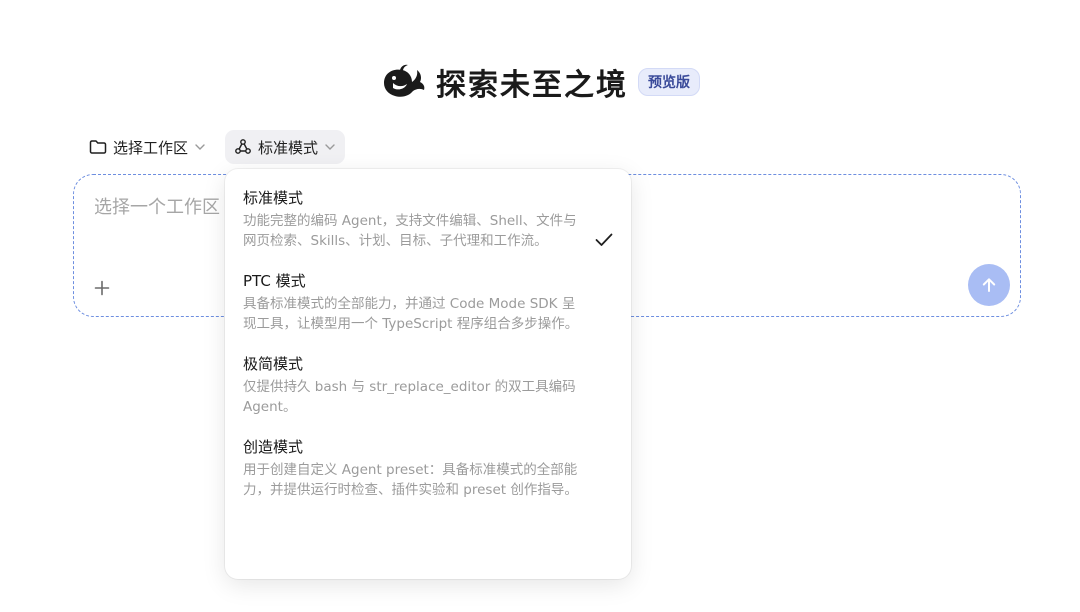 This screenshot has height=612, width=1080. What do you see at coordinates (669, 82) in the screenshot?
I see `preview-badge: 预览版` at bounding box center [669, 82].